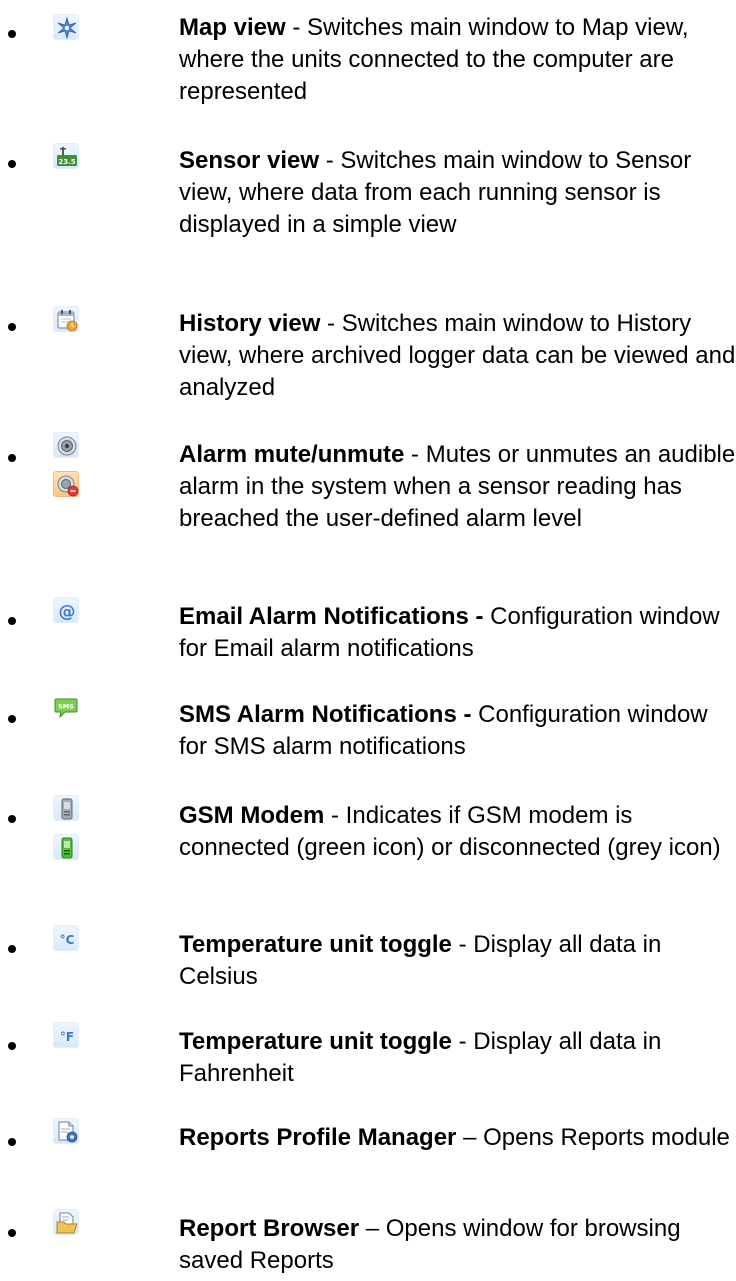  I want to click on alarm-muted-speaker-icon, so click(66, 484).